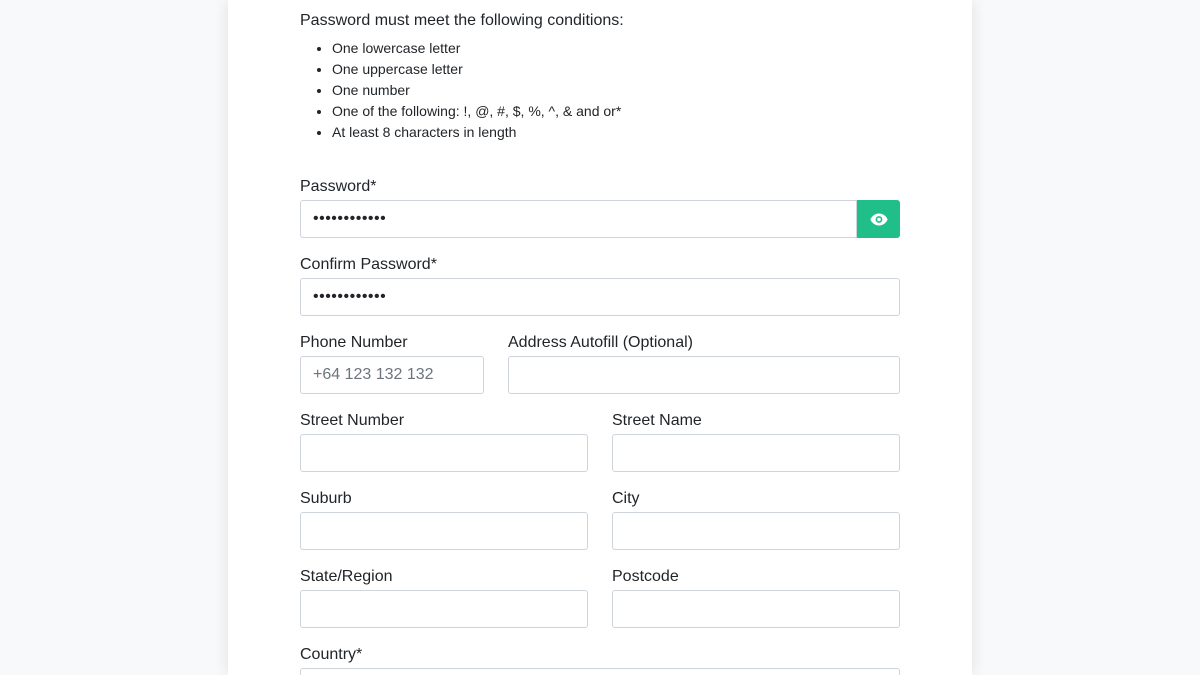 Image resolution: width=1200 pixels, height=675 pixels. I want to click on show-password-button, so click(878, 219).